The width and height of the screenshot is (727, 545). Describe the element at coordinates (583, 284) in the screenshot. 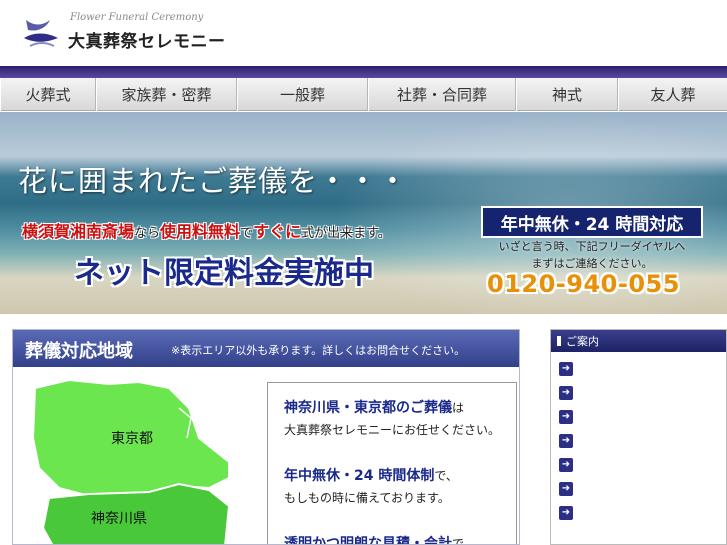

I see `promo-phone-number: 0120-940-055` at that location.